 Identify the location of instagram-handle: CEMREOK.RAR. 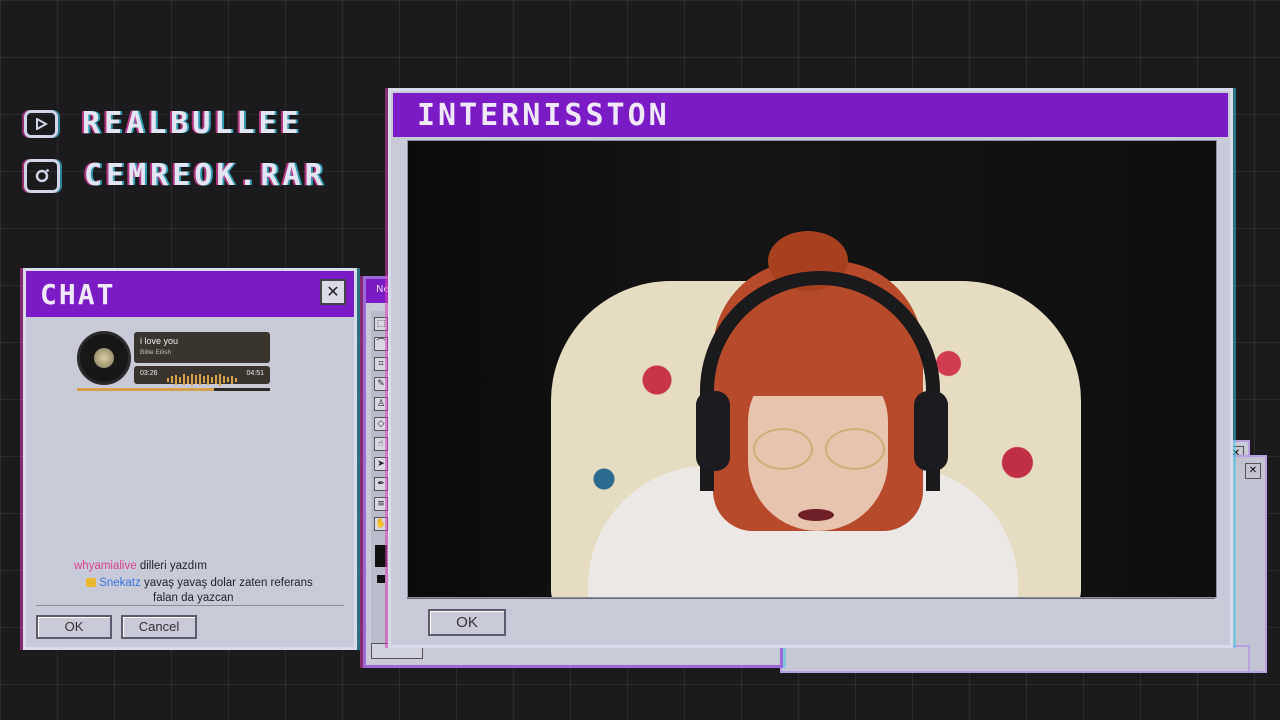
(205, 175).